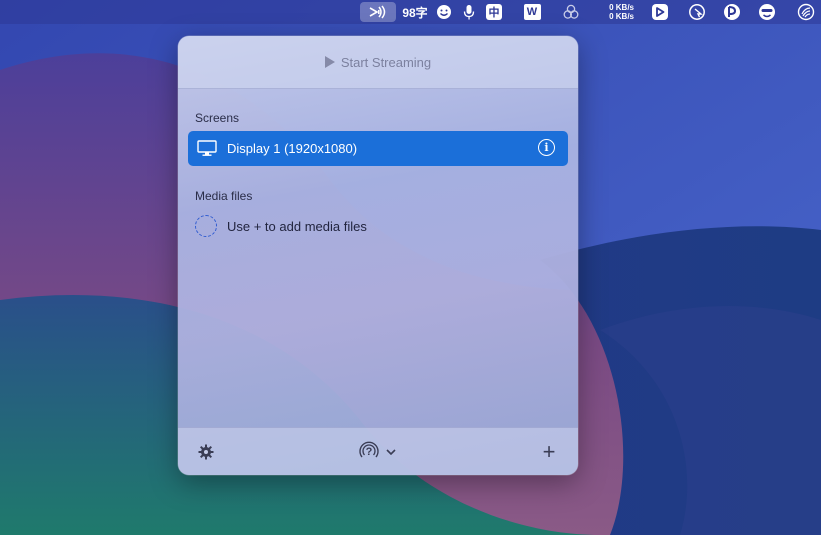 The width and height of the screenshot is (821, 535). What do you see at coordinates (546, 147) in the screenshot?
I see `info-icon: i` at bounding box center [546, 147].